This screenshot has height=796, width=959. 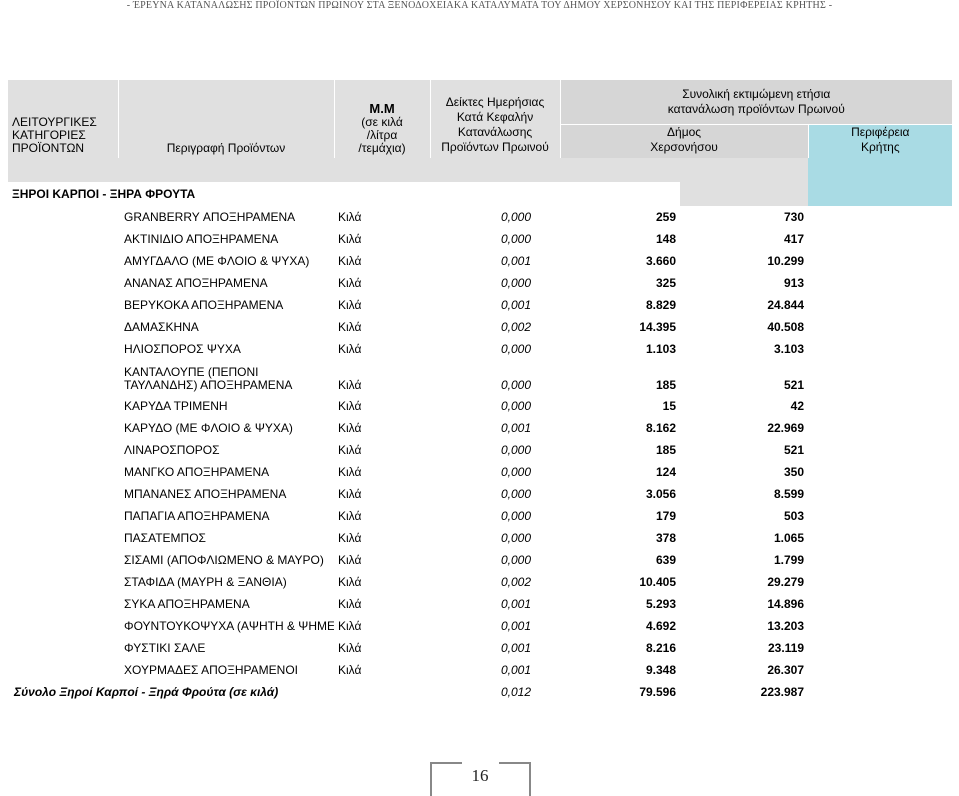 What do you see at coordinates (382, 119) in the screenshot?
I see `unit-header: Μ.Μ (σε κιλά/λίτρα/τεμάχια)` at bounding box center [382, 119].